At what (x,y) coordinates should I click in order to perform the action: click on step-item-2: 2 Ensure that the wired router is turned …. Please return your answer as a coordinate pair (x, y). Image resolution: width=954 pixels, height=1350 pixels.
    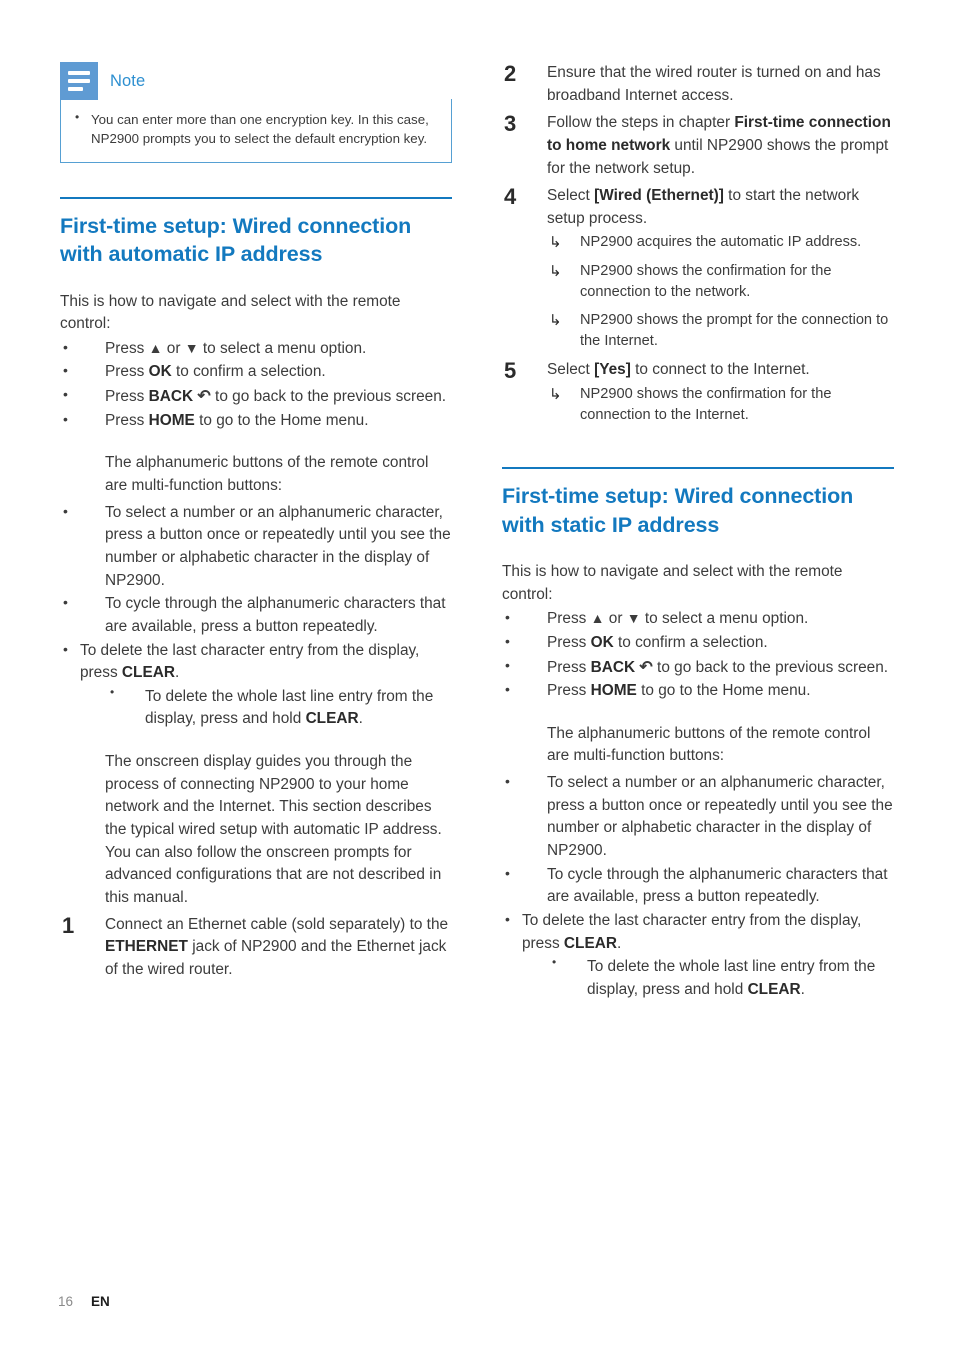
    Looking at the image, I should click on (698, 84).